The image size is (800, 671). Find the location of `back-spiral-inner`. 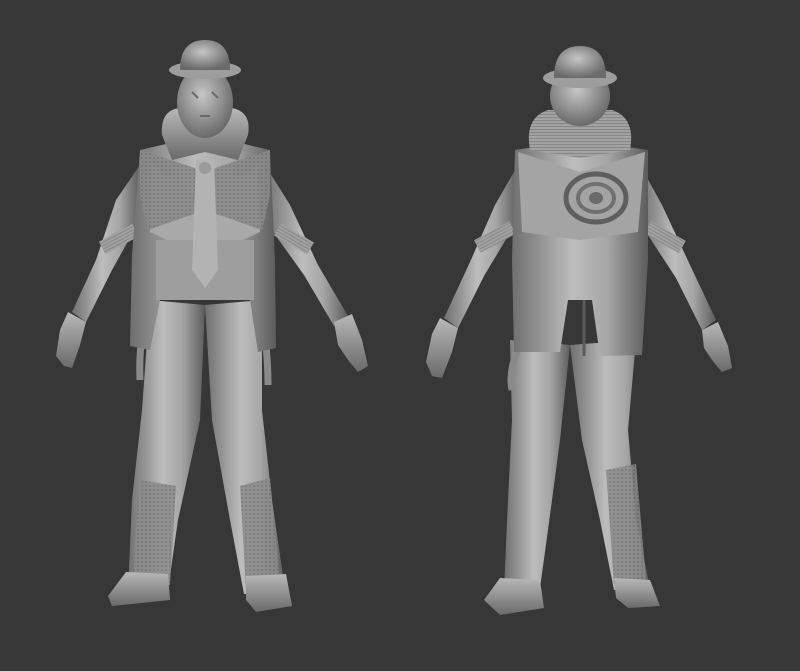

back-spiral-inner is located at coordinates (596, 198).